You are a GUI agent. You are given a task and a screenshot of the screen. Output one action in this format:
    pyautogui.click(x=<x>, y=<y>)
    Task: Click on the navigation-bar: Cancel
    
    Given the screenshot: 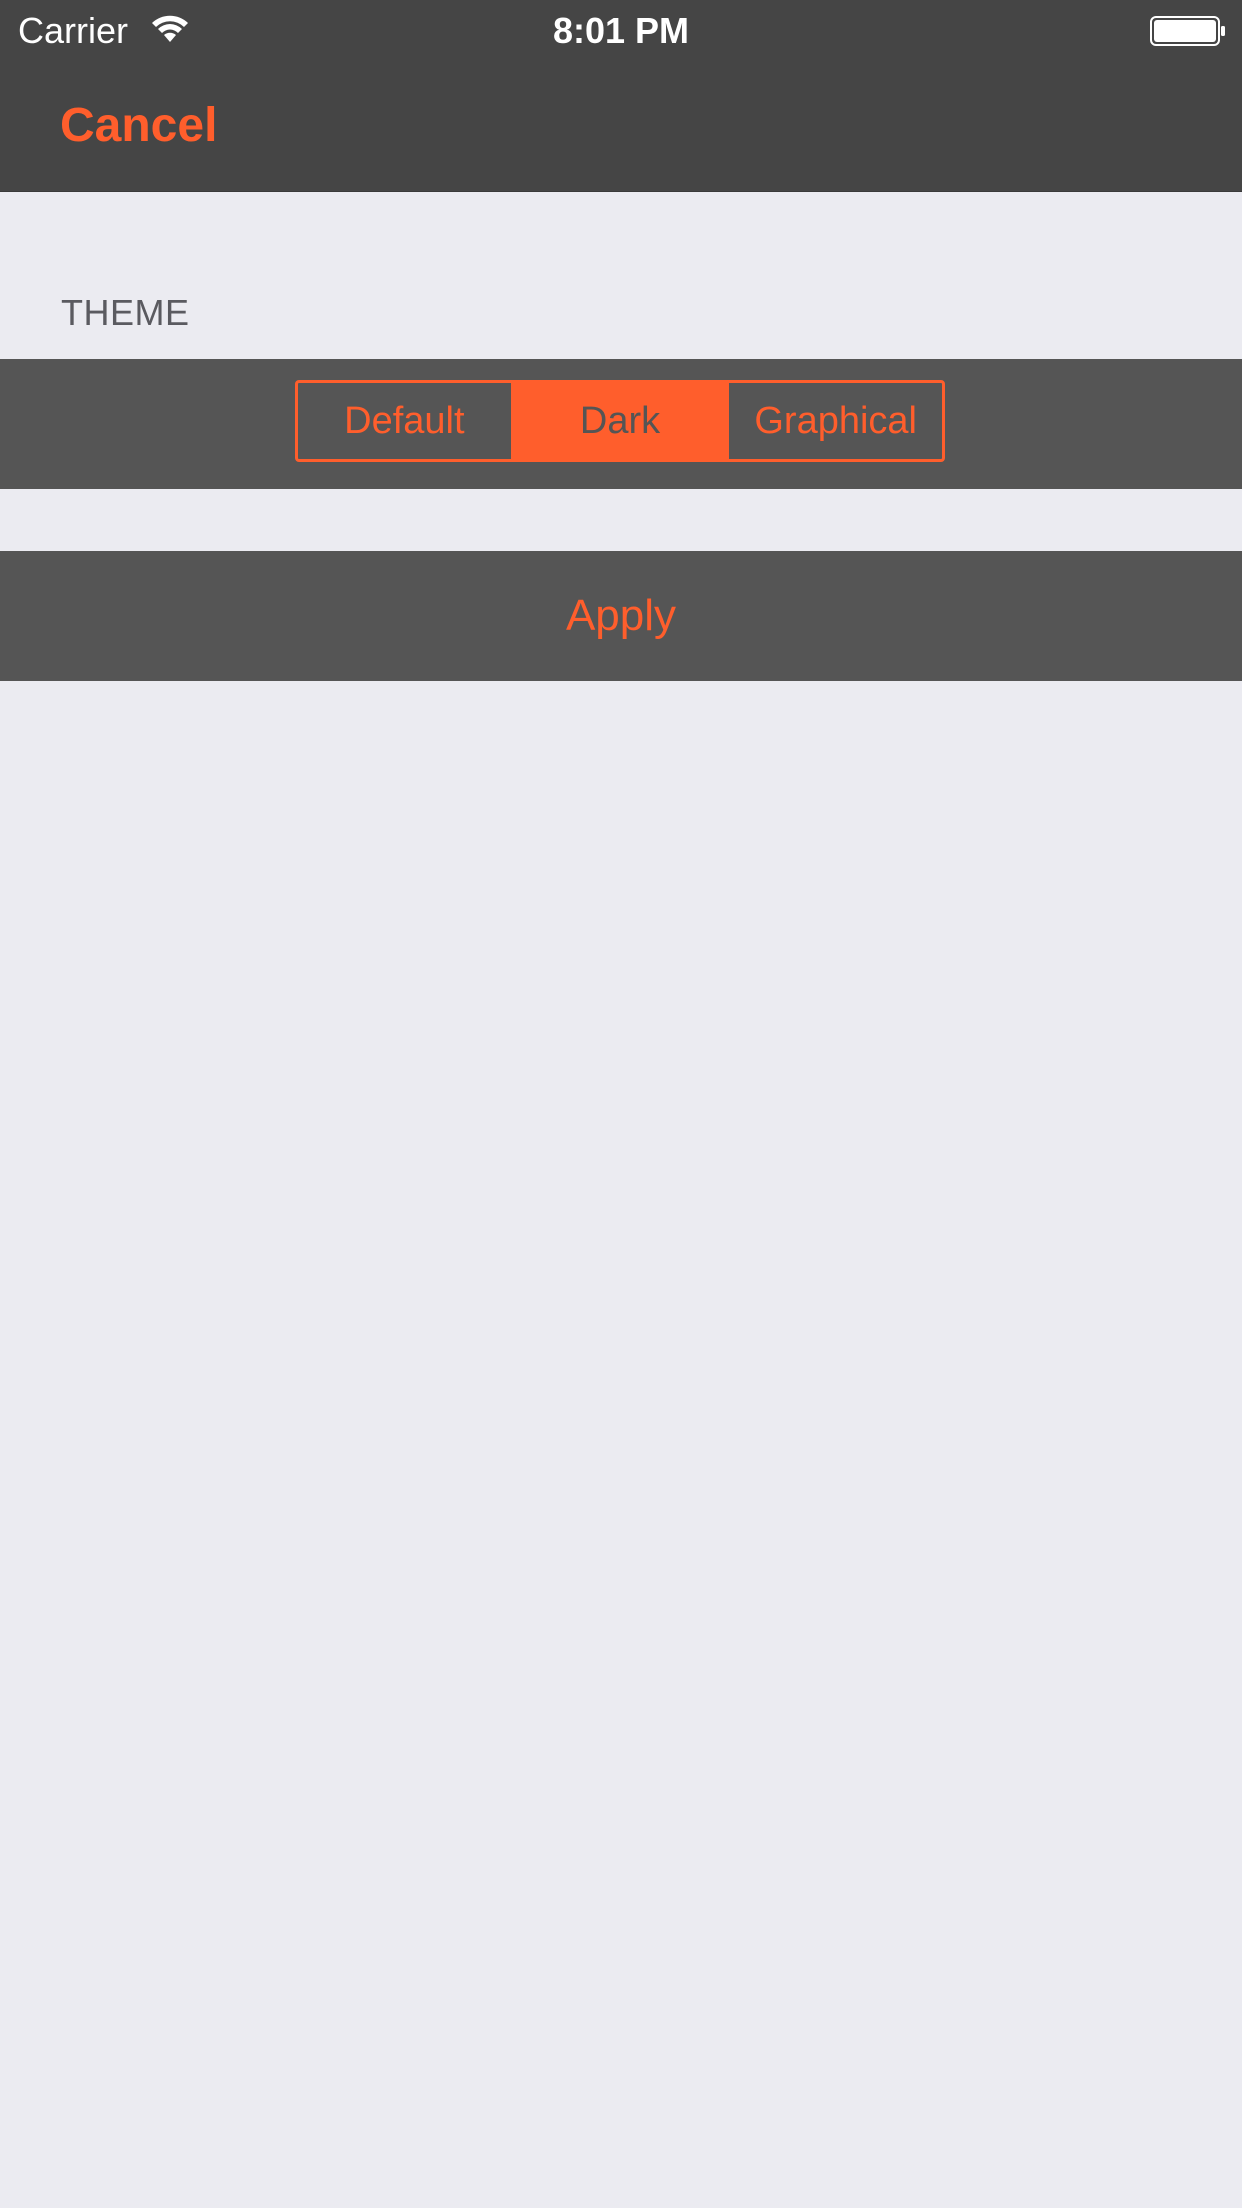 What is the action you would take?
    pyautogui.click(x=621, y=127)
    